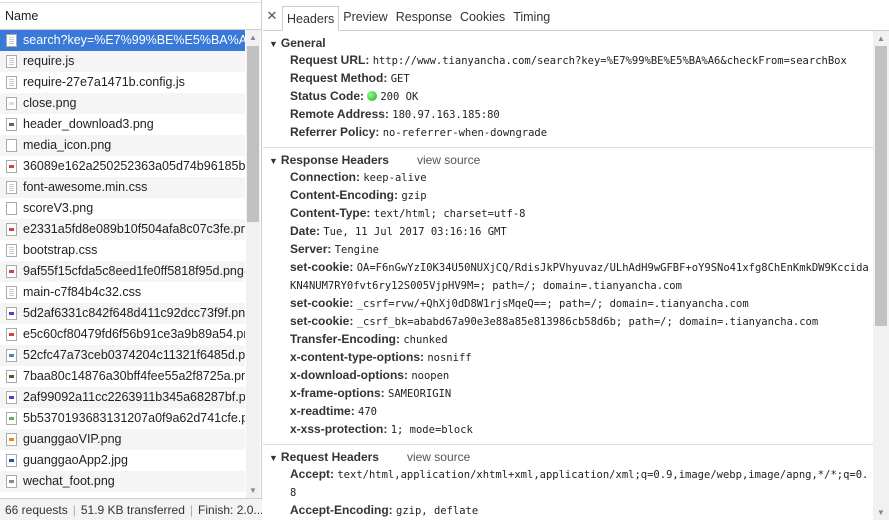 The height and width of the screenshot is (520, 889). Describe the element at coordinates (311, 18) in the screenshot. I see `tab-headers: Headers` at that location.